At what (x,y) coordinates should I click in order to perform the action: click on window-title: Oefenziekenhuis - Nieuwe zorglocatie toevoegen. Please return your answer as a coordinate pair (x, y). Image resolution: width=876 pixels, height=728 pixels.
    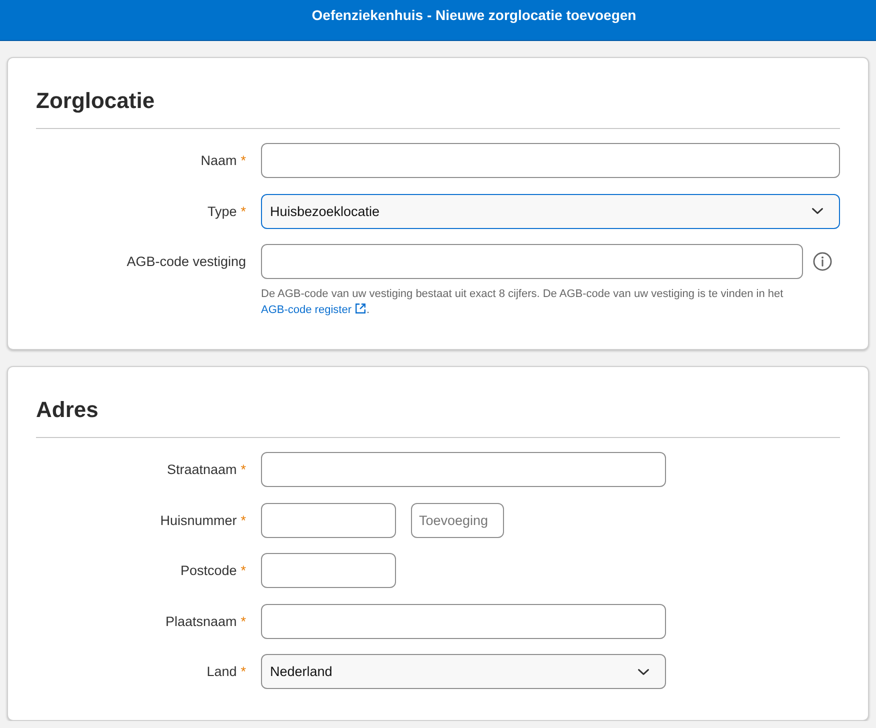
    Looking at the image, I should click on (474, 15).